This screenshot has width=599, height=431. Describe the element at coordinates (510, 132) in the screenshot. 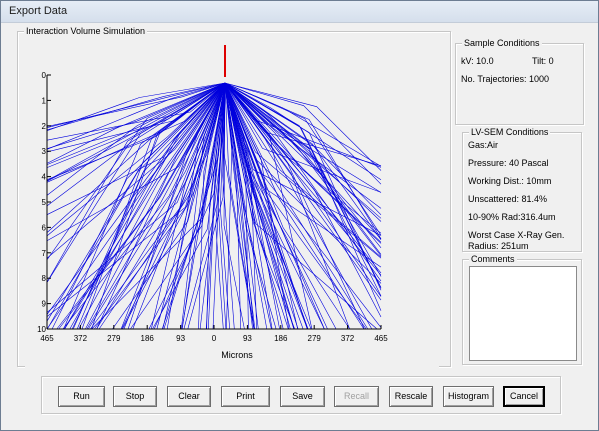

I see `lvsem-conditions-legend: LV-SEM Conditions` at that location.